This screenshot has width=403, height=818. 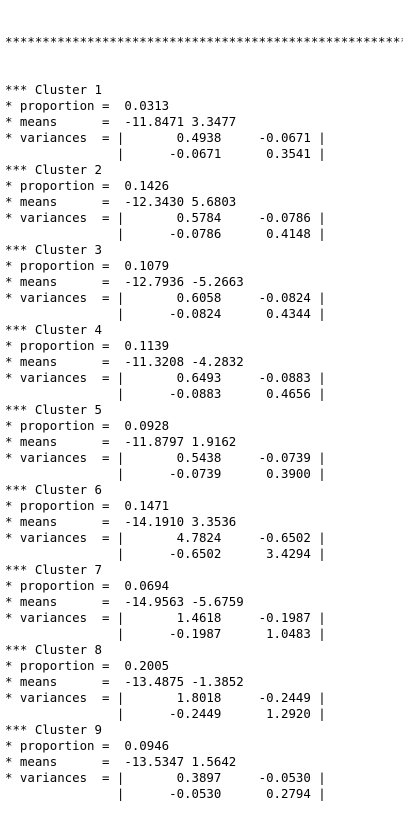 I want to click on cluster-variances-row-1: * variances = | 0.3897 -0.0530 |, so click(x=165, y=777).